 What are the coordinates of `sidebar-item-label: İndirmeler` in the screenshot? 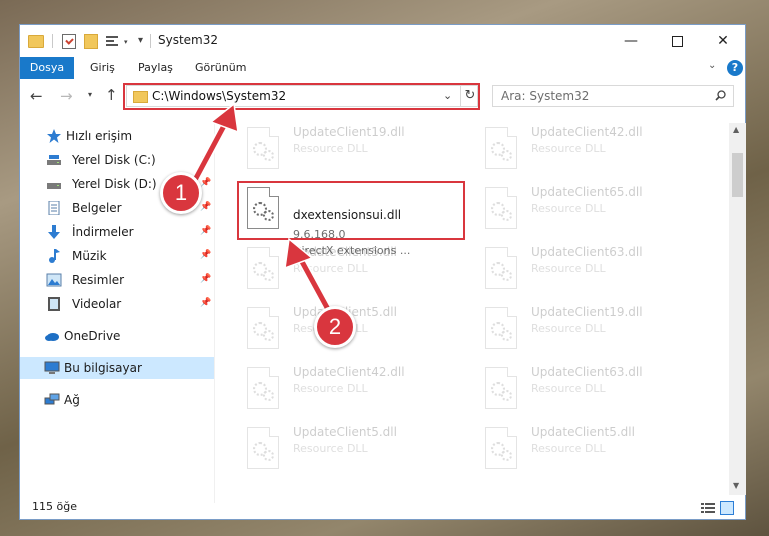 It's located at (103, 232).